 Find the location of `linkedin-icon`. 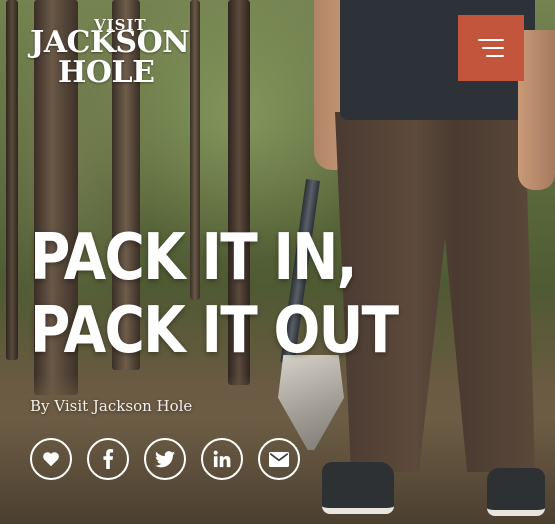

linkedin-icon is located at coordinates (222, 459).